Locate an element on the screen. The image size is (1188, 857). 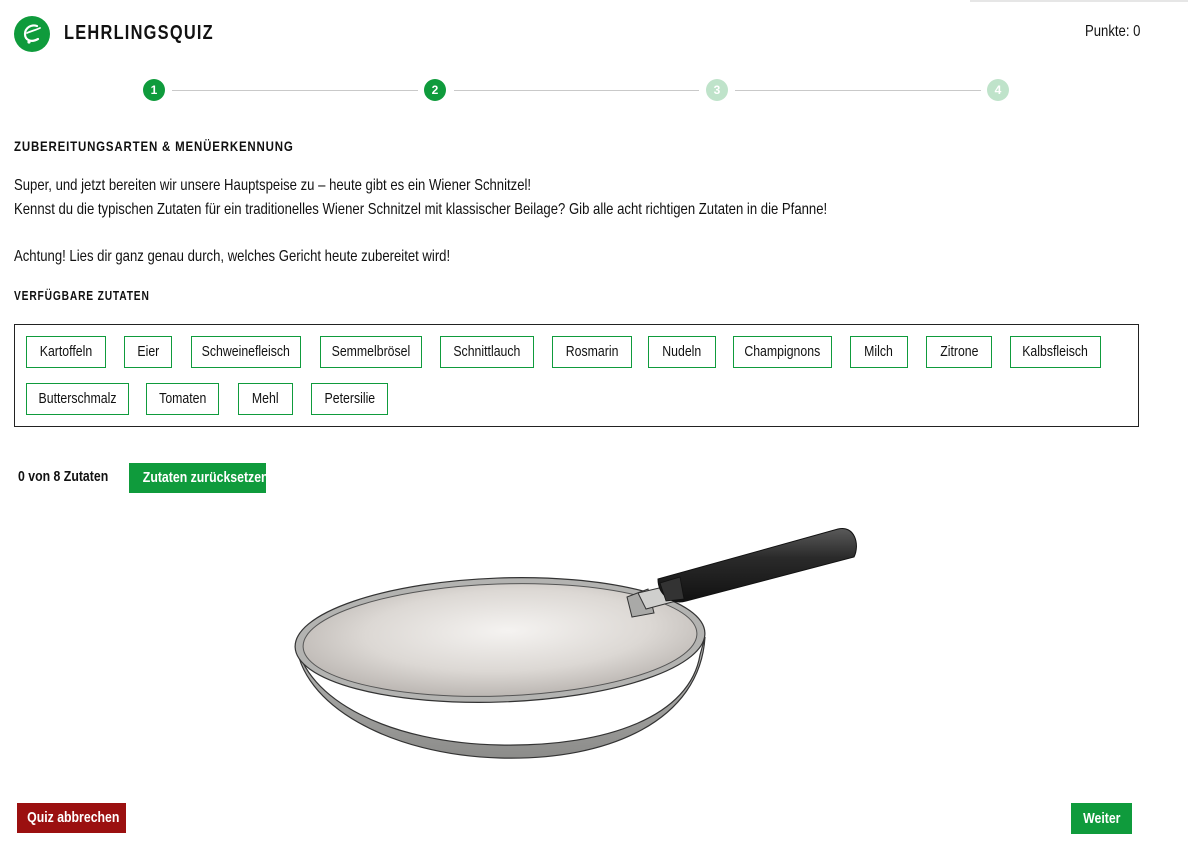
ingredient-chip-semmelbroesel: Semmelbrösel is located at coordinates (371, 352).